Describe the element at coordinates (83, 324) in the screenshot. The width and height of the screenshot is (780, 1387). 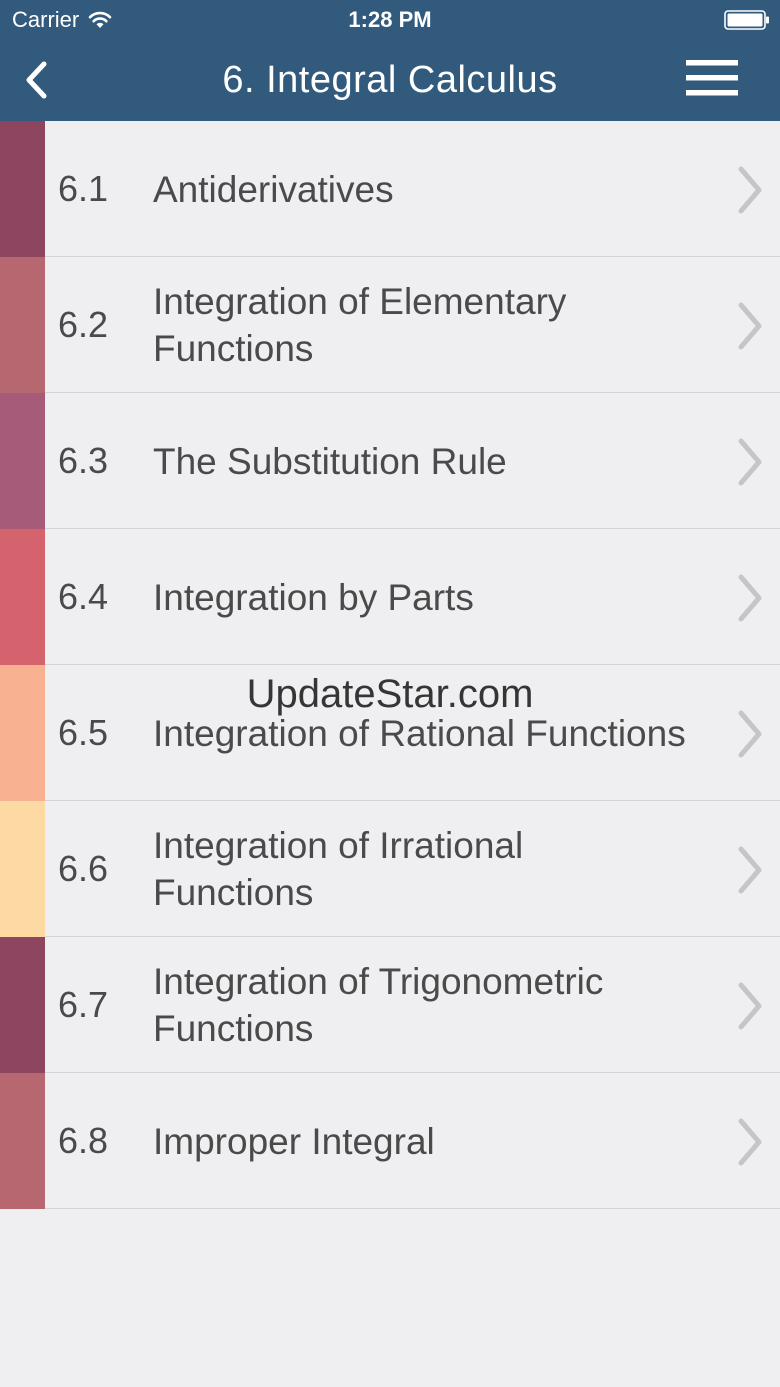
I see `section-number: 6.2` at that location.